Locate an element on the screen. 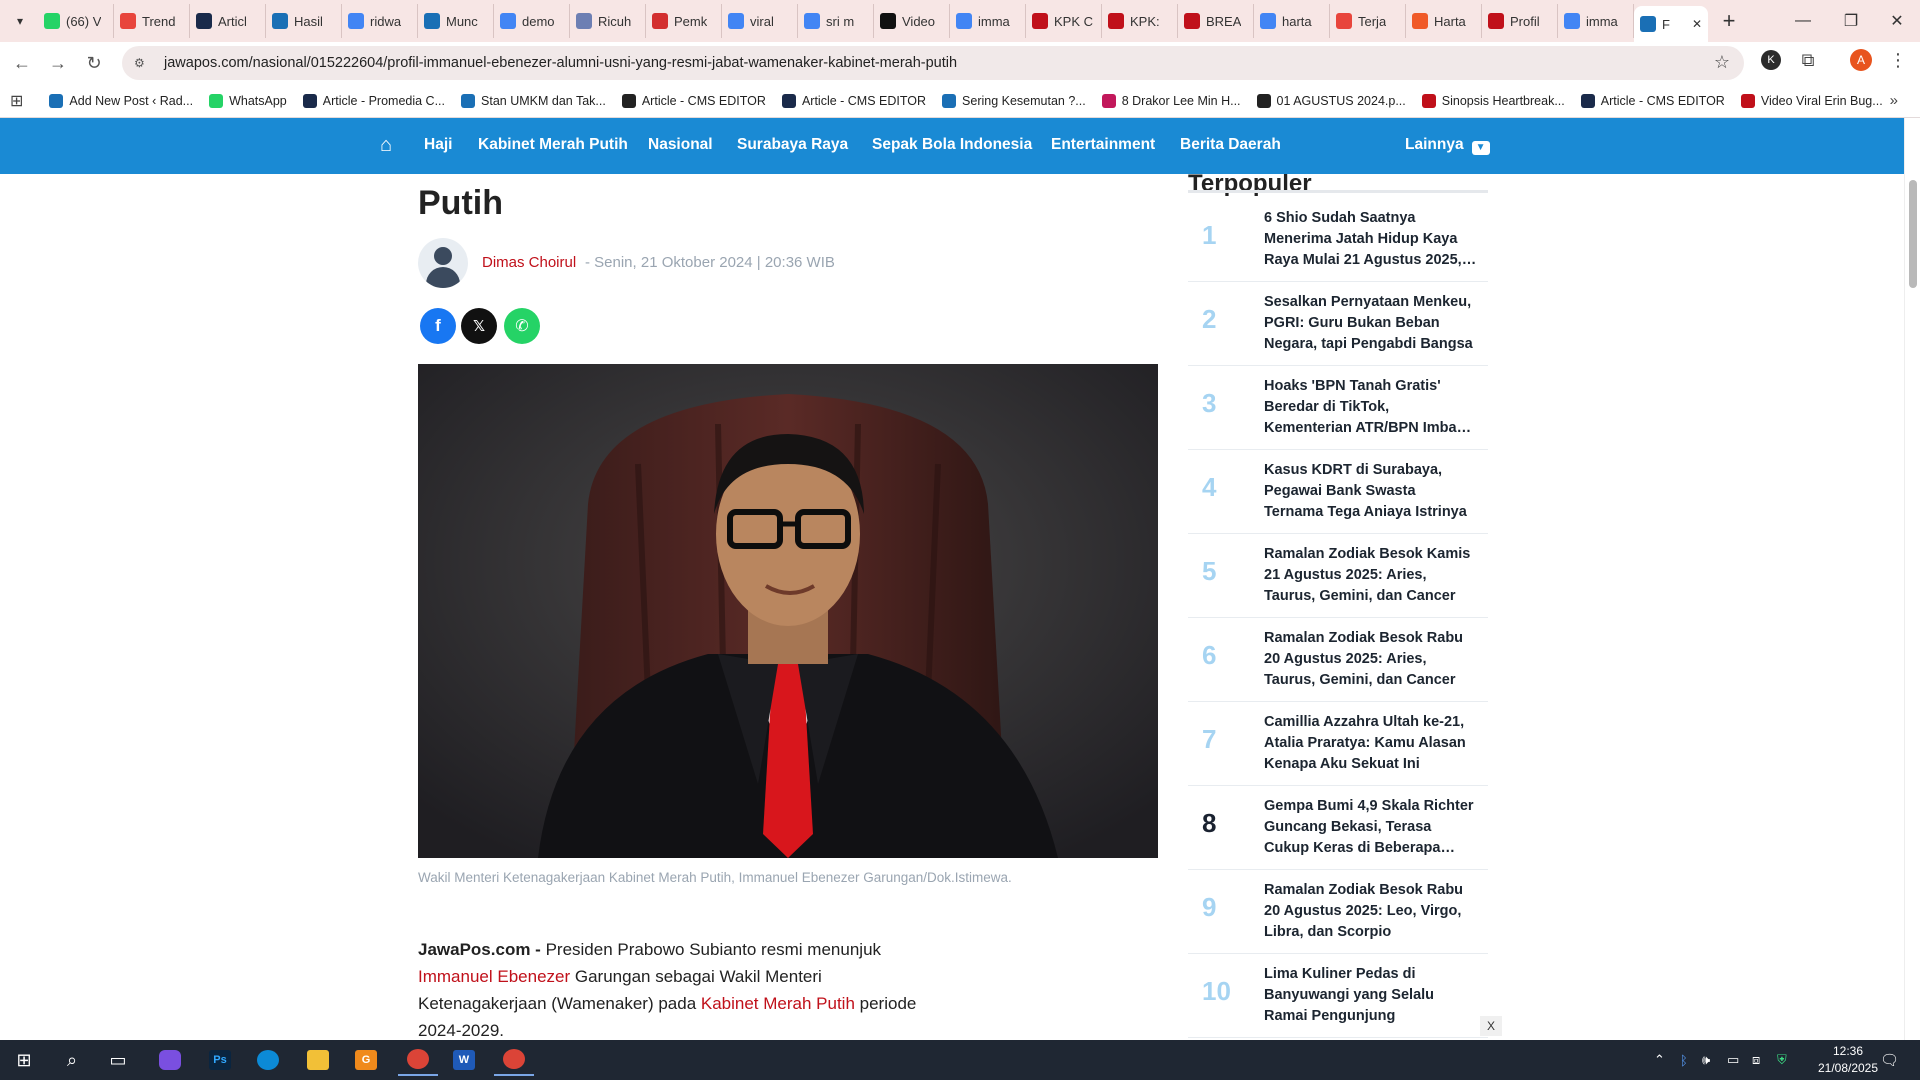  back-icon: ← is located at coordinates (22, 63).